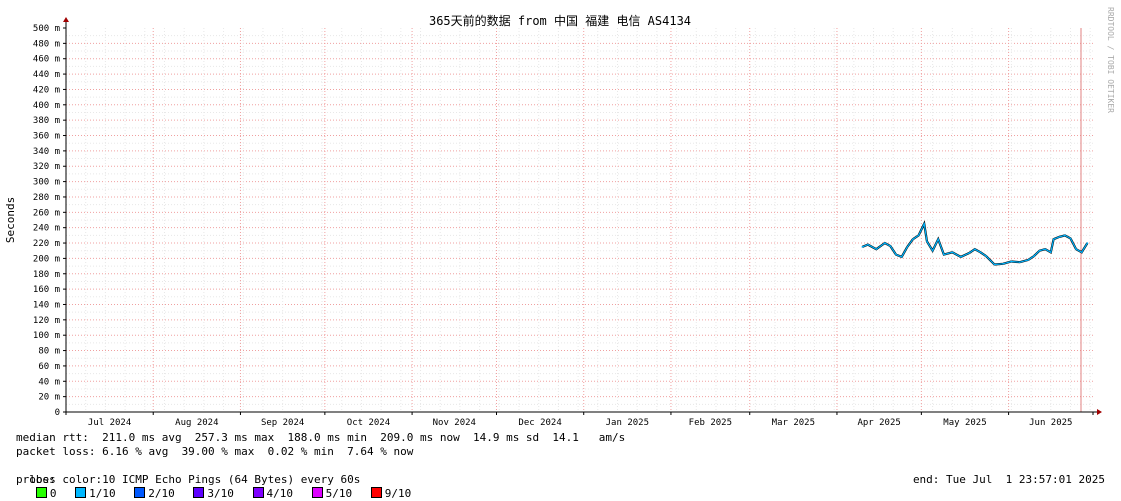 The image size is (1121, 501). I want to click on y-tick-label: 0, so click(57, 413).